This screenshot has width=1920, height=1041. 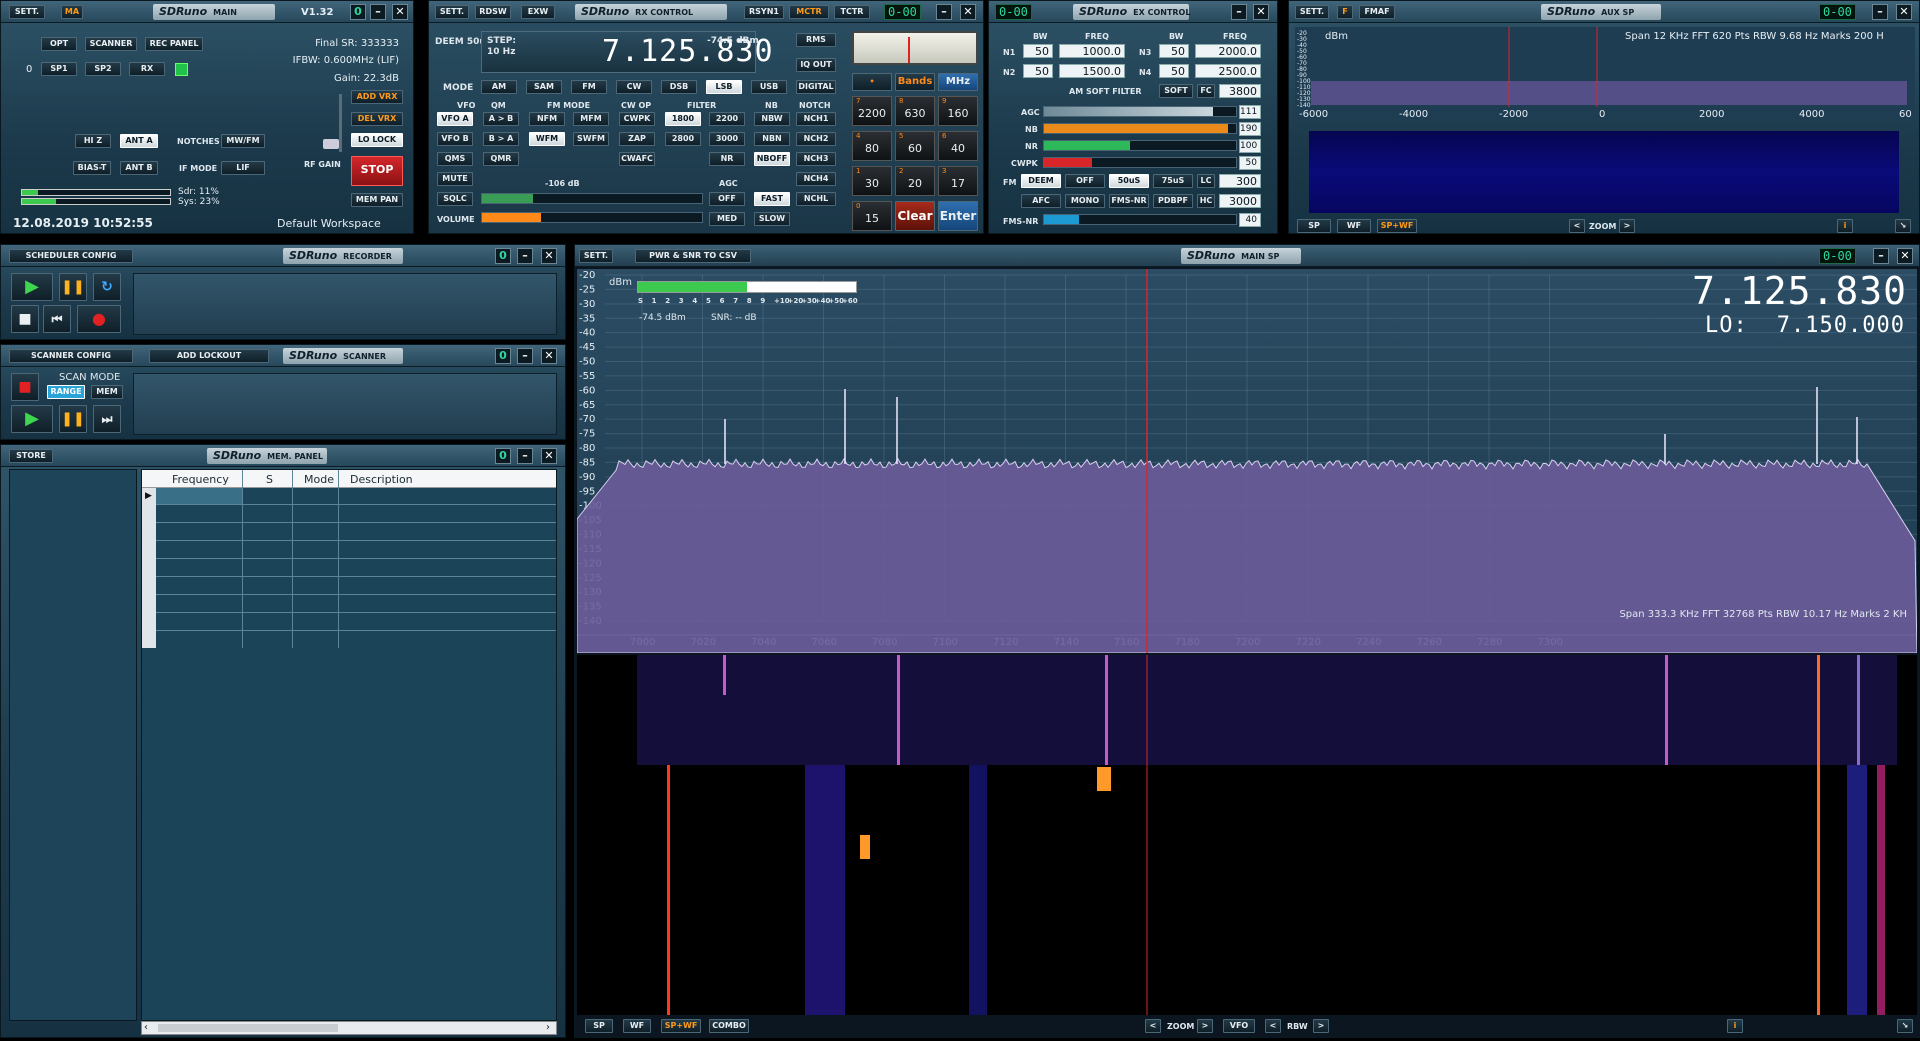 I want to click on b-to-a-button: B > A, so click(x=501, y=139).